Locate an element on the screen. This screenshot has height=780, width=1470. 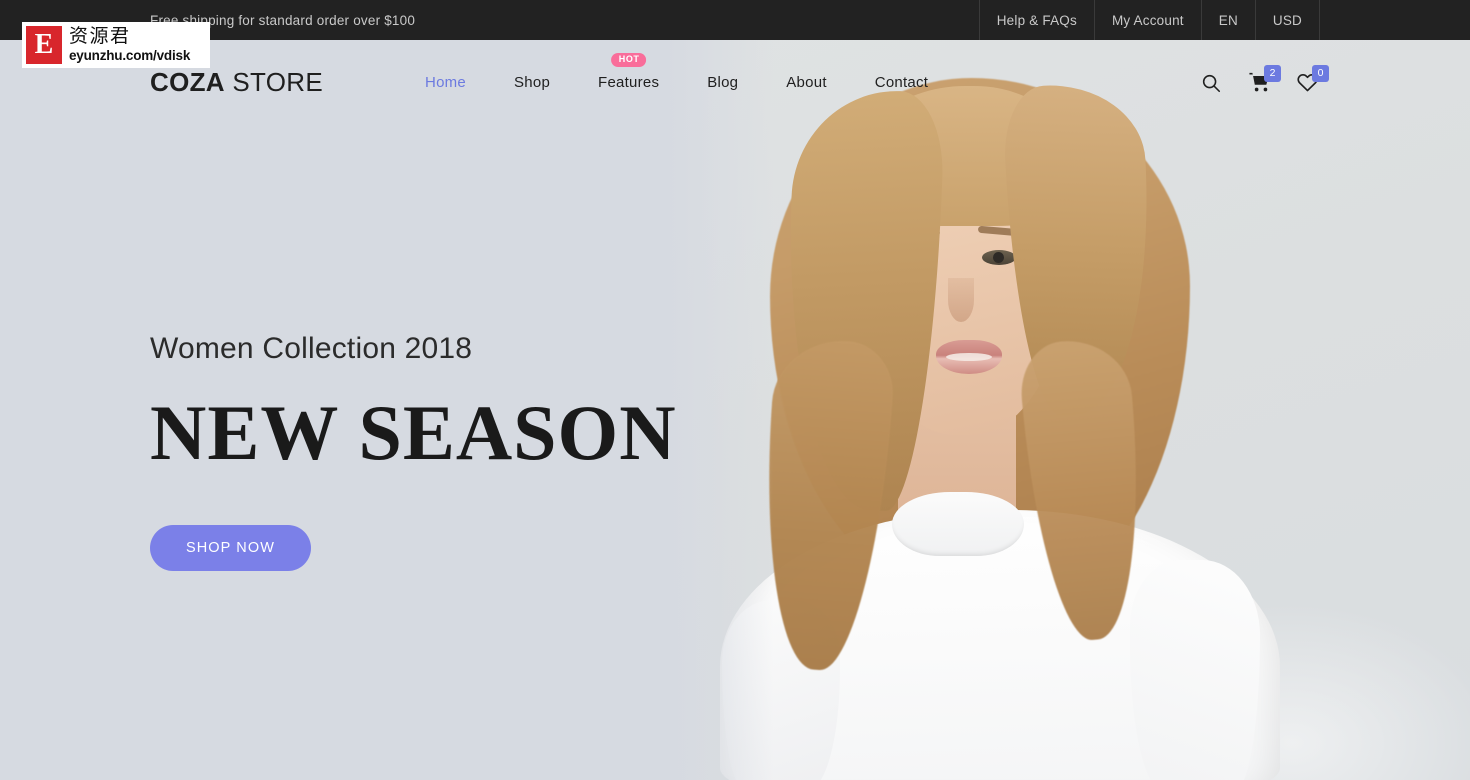
nav-item-about: About is located at coordinates (806, 82).